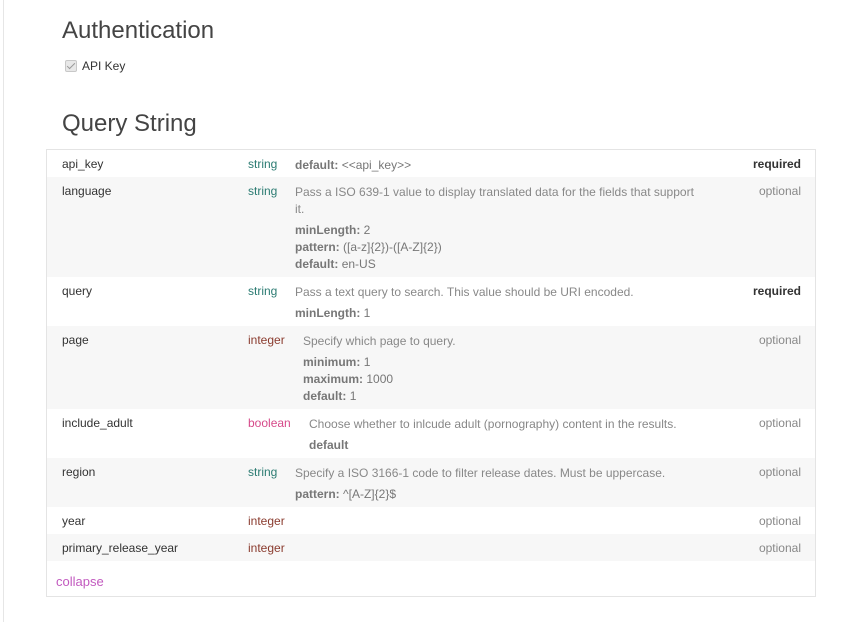 This screenshot has height=622, width=841. Describe the element at coordinates (120, 548) in the screenshot. I see `param-name: primary_release_year` at that location.